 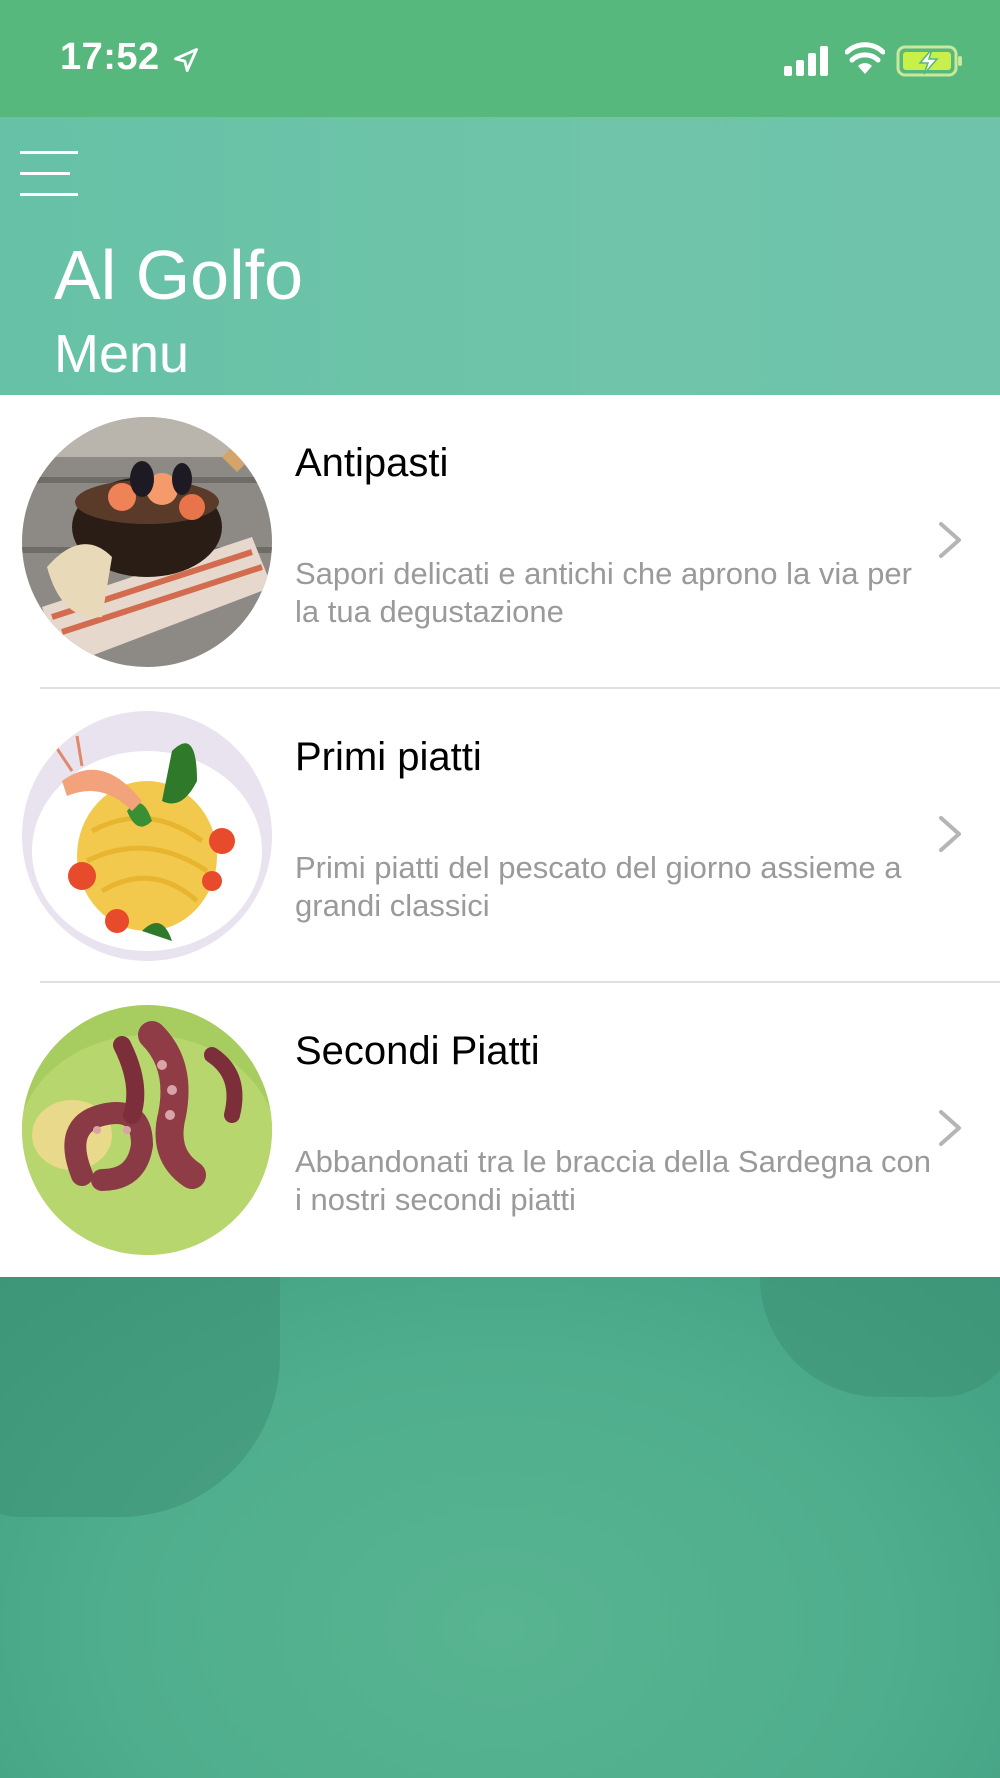 I want to click on signal-icon, so click(x=806, y=61).